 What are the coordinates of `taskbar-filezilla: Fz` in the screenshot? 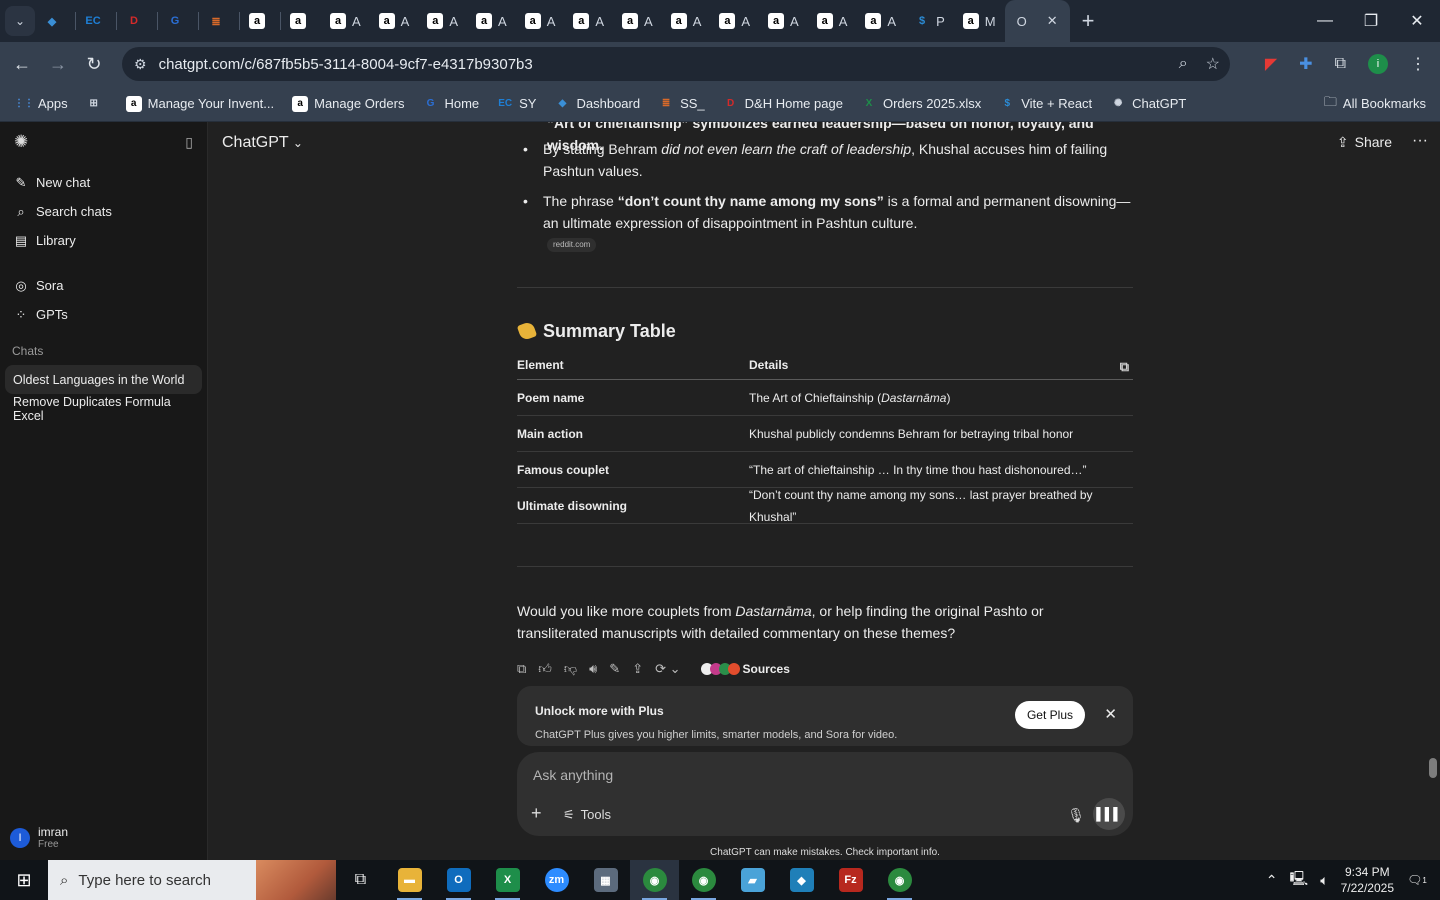 It's located at (850, 880).